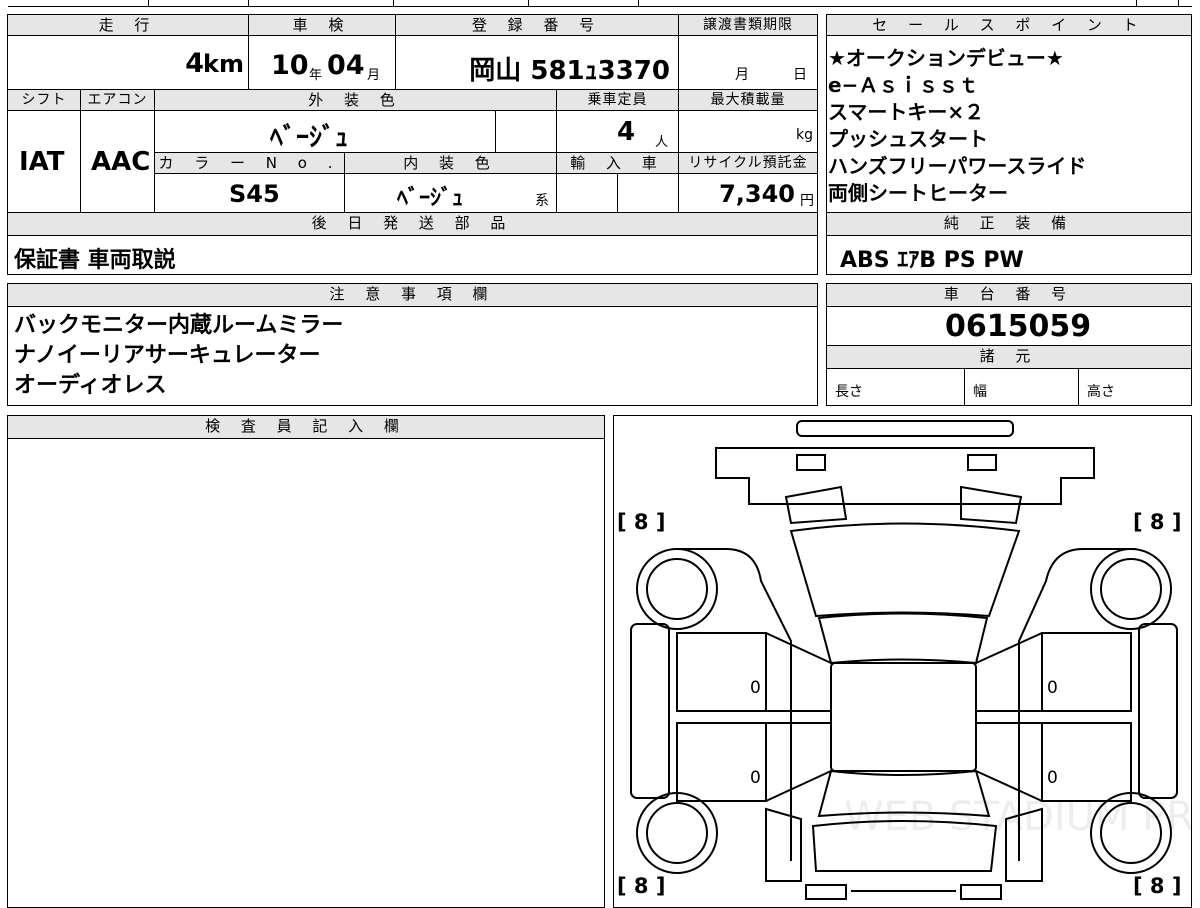  What do you see at coordinates (223, 64) in the screenshot?
I see `mileage-unit: km` at bounding box center [223, 64].